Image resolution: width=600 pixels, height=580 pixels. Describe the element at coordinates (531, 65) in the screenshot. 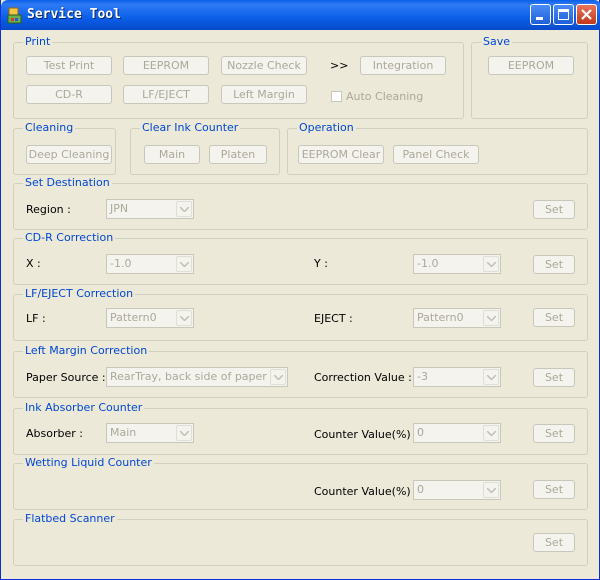

I see `save-eeprom-button: EEPROM` at that location.